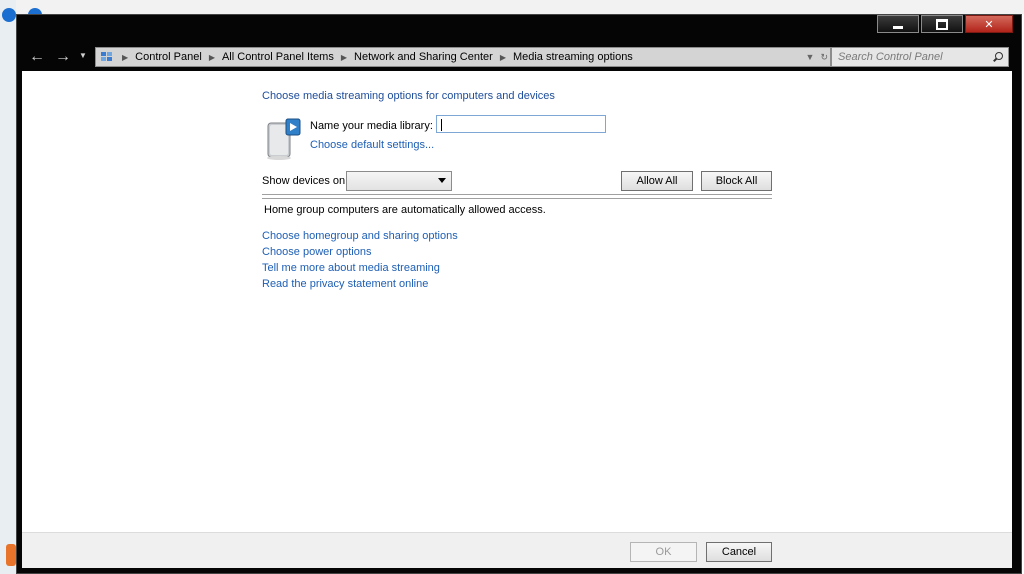 This screenshot has width=1024, height=574. What do you see at coordinates (915, 57) in the screenshot?
I see `search-input: Search Control Panel` at bounding box center [915, 57].